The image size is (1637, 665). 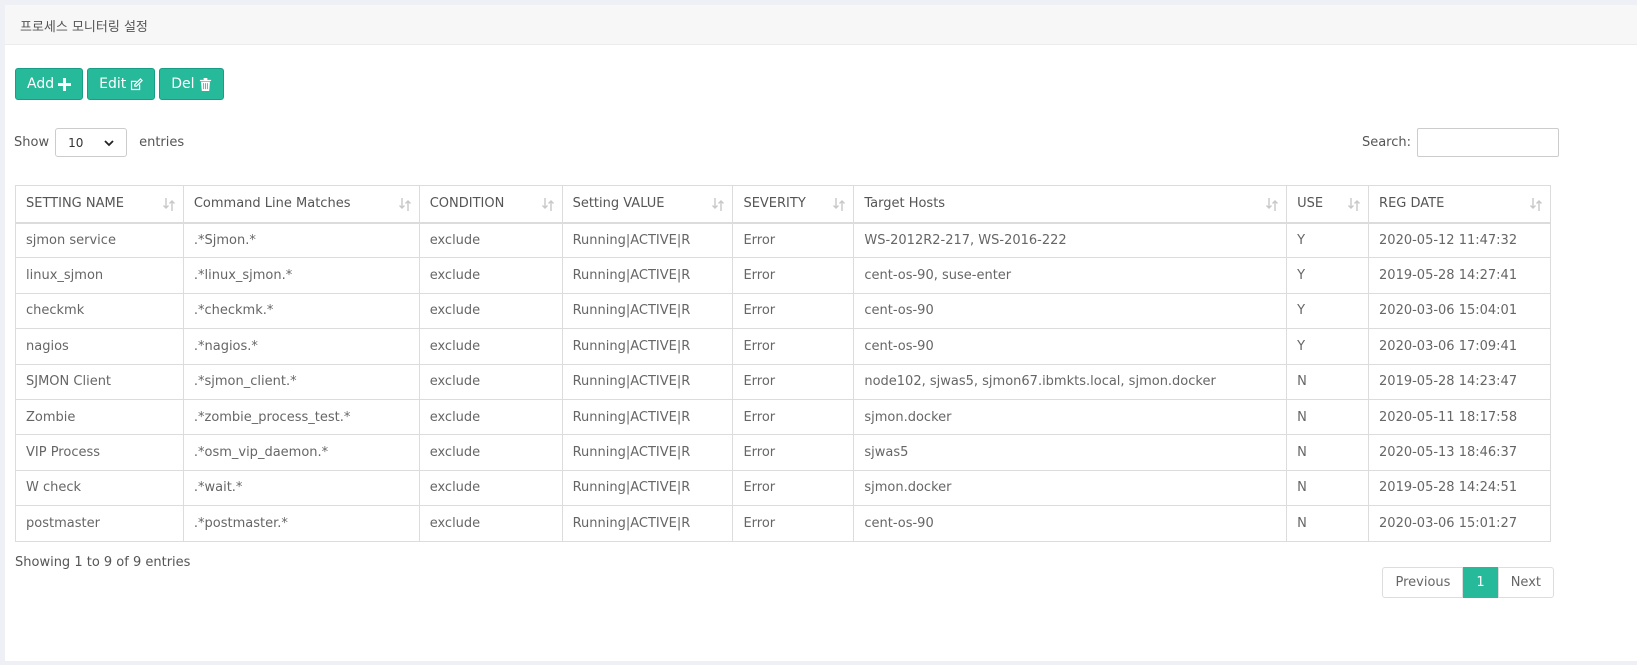 What do you see at coordinates (301, 381) in the screenshot?
I see `table-cell: .*sjmon_client.*` at bounding box center [301, 381].